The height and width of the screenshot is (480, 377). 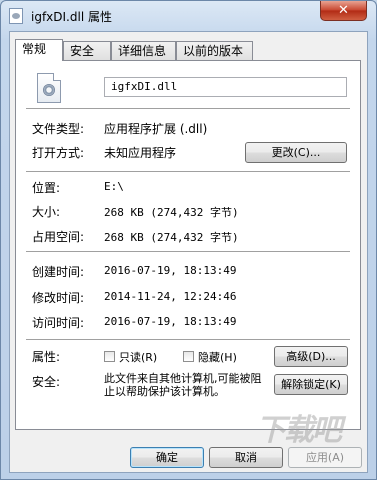 I want to click on hidden-label: 隐藏(H), so click(x=217, y=357).